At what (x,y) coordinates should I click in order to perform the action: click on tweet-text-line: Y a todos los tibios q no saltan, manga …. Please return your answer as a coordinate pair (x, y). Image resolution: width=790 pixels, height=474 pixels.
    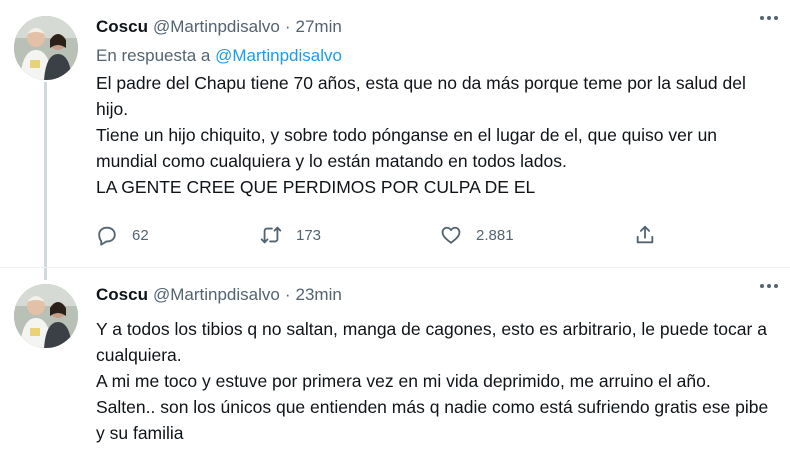
    Looking at the image, I should click on (431, 342).